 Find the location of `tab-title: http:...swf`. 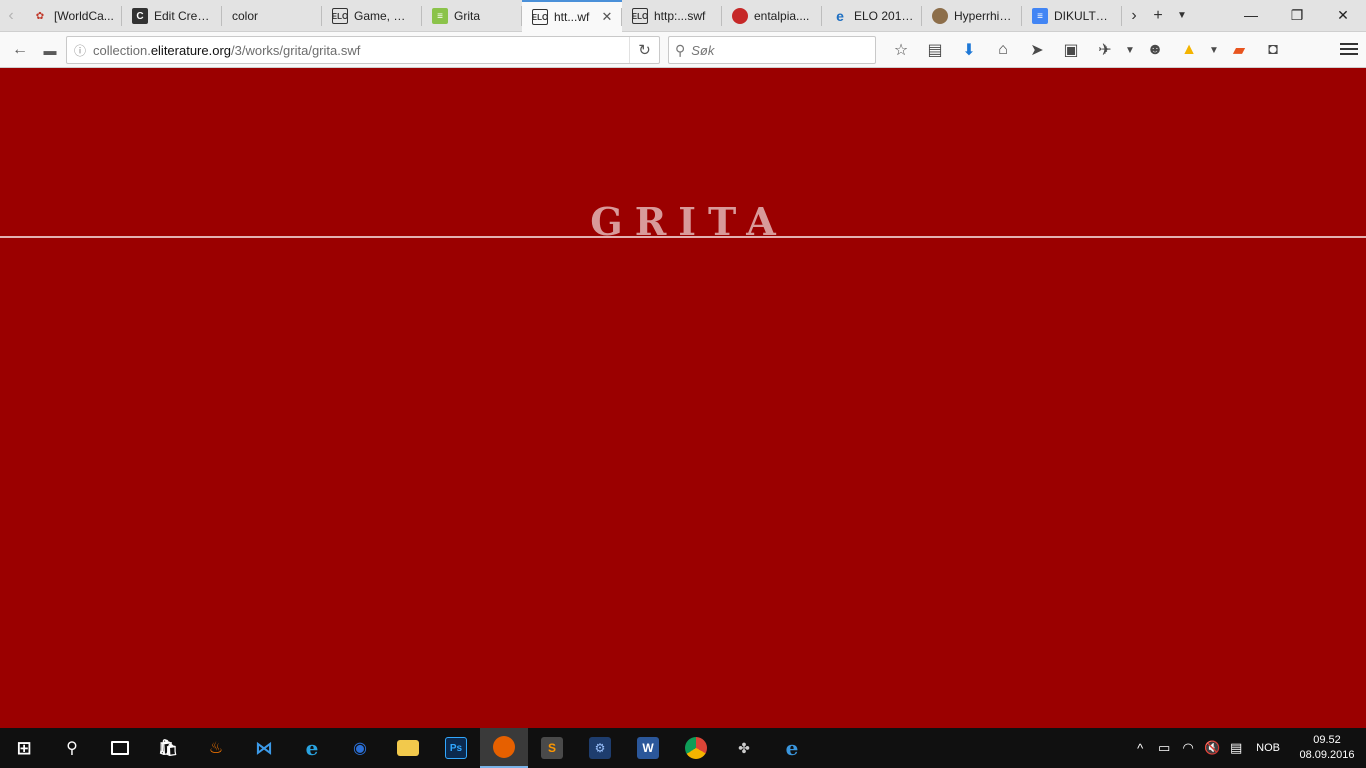

tab-title: http:...swf is located at coordinates (680, 16).